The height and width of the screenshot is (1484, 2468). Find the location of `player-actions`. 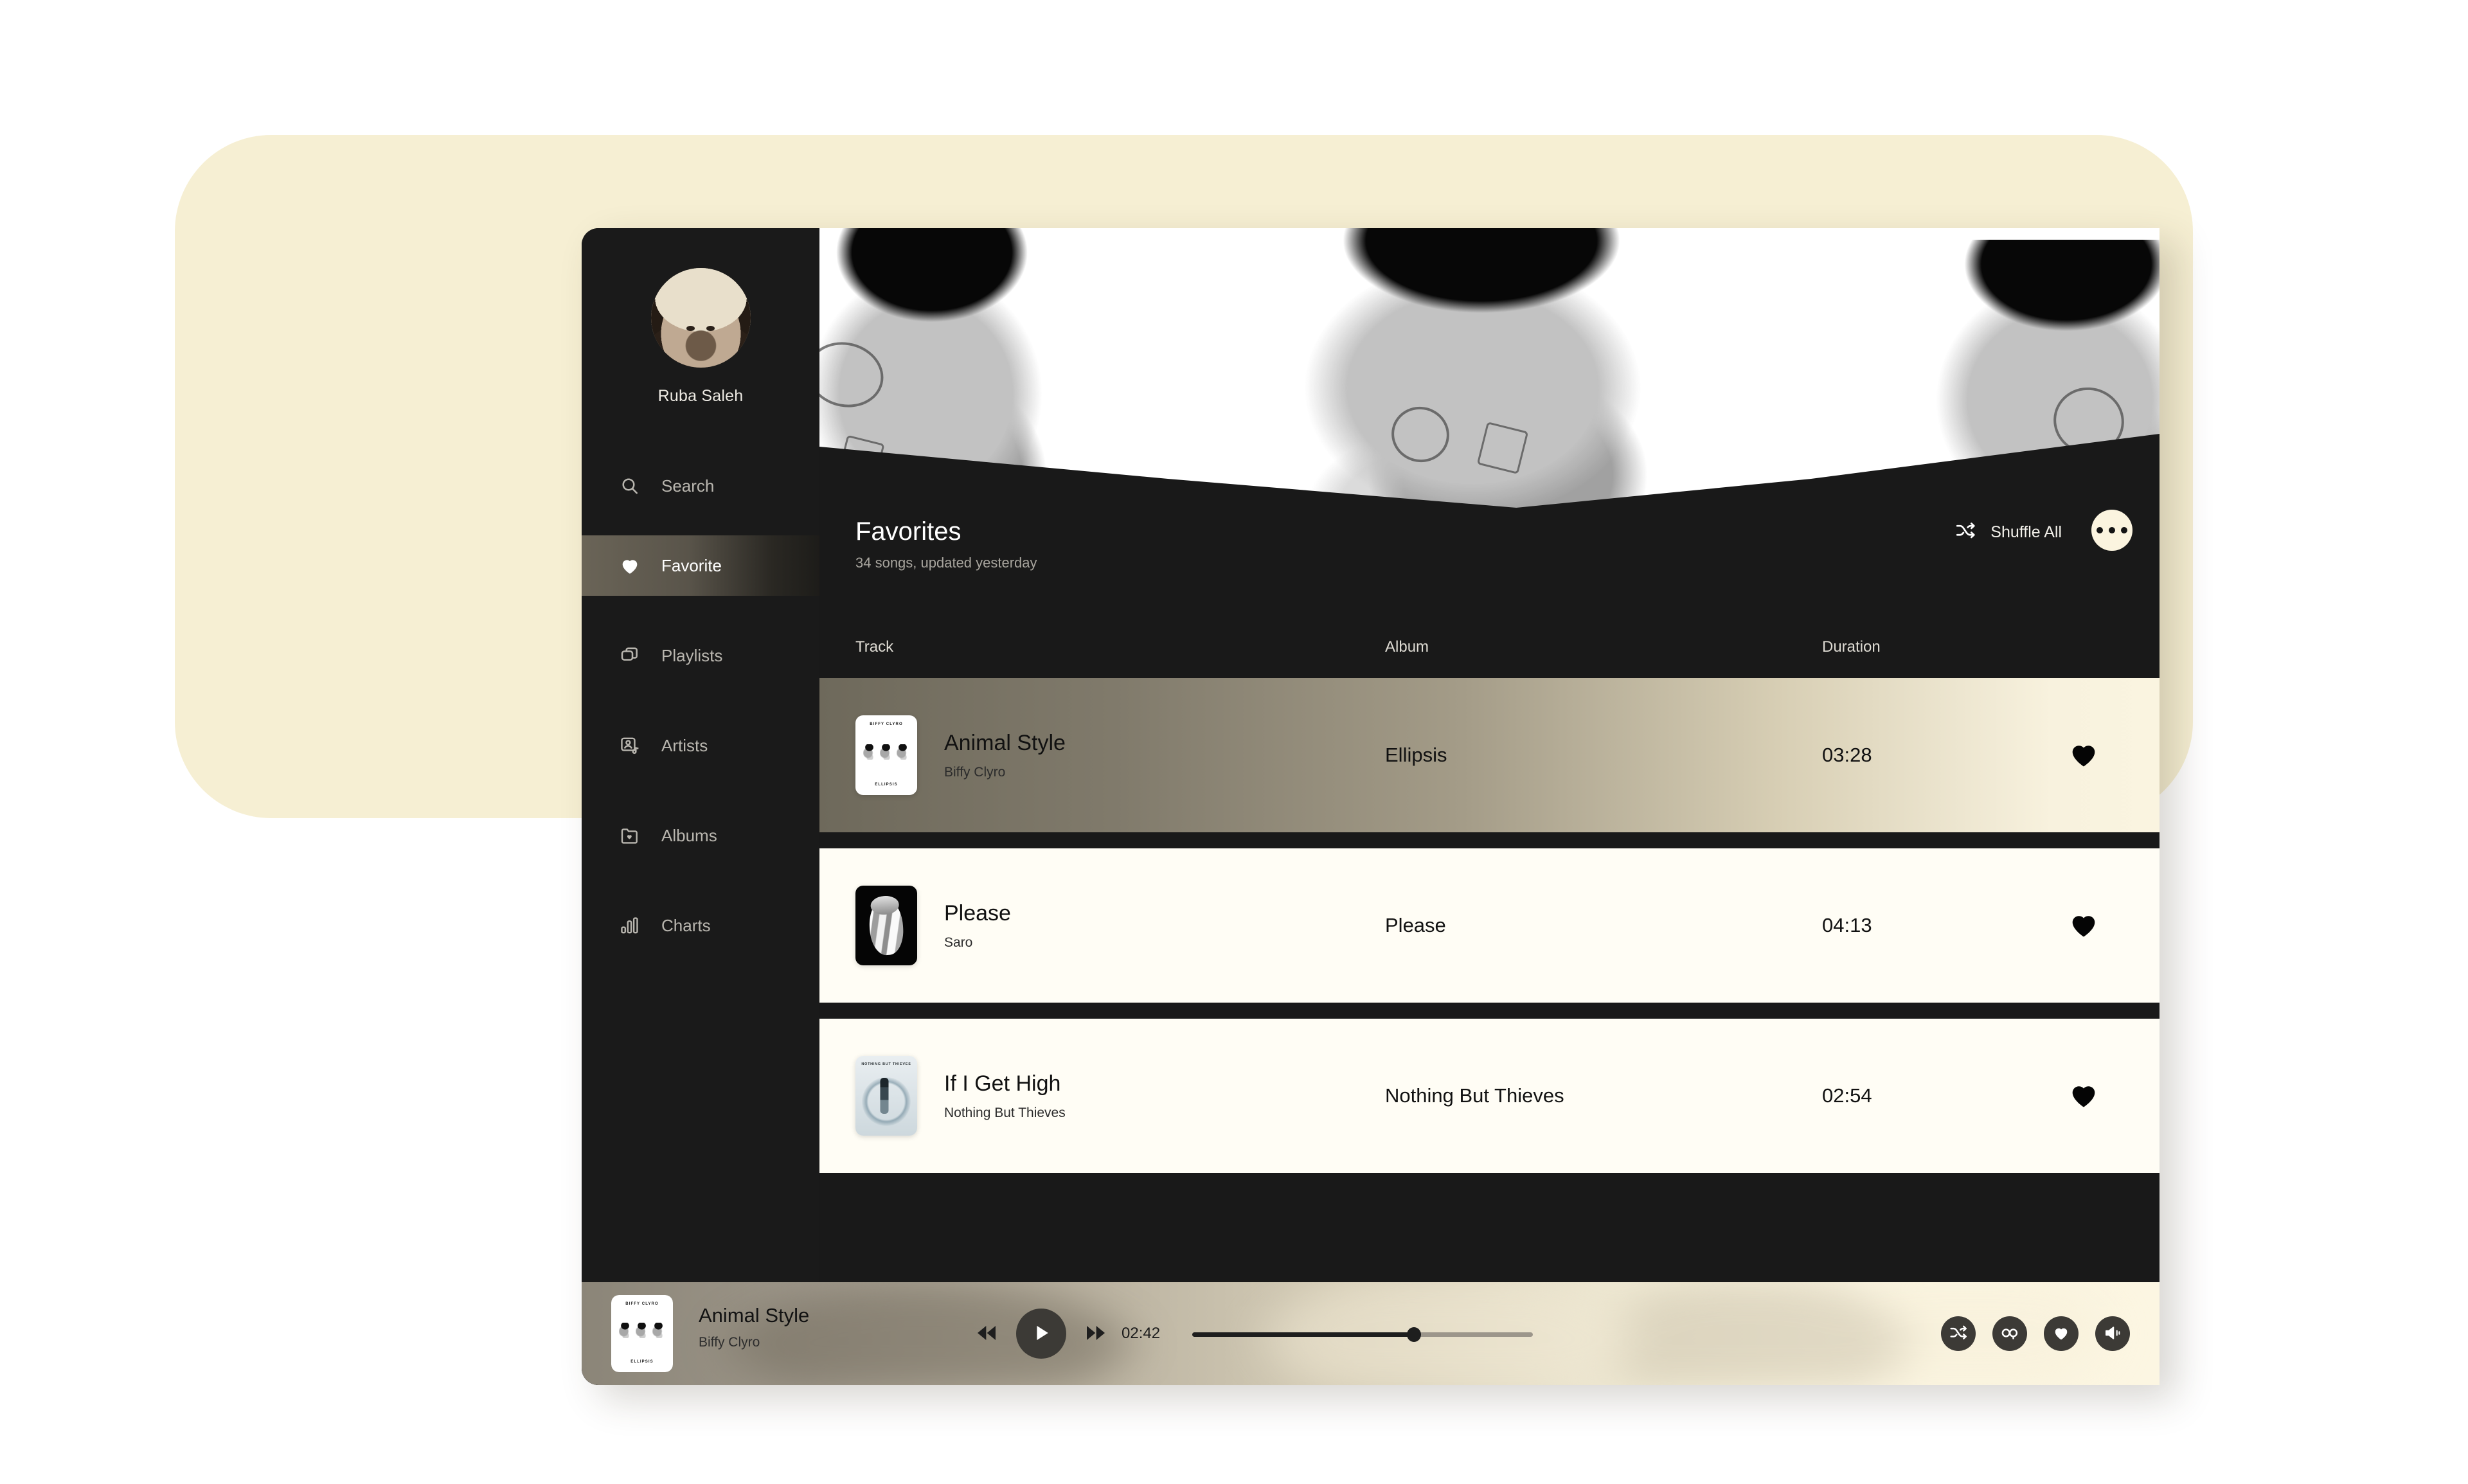

player-actions is located at coordinates (2036, 1333).